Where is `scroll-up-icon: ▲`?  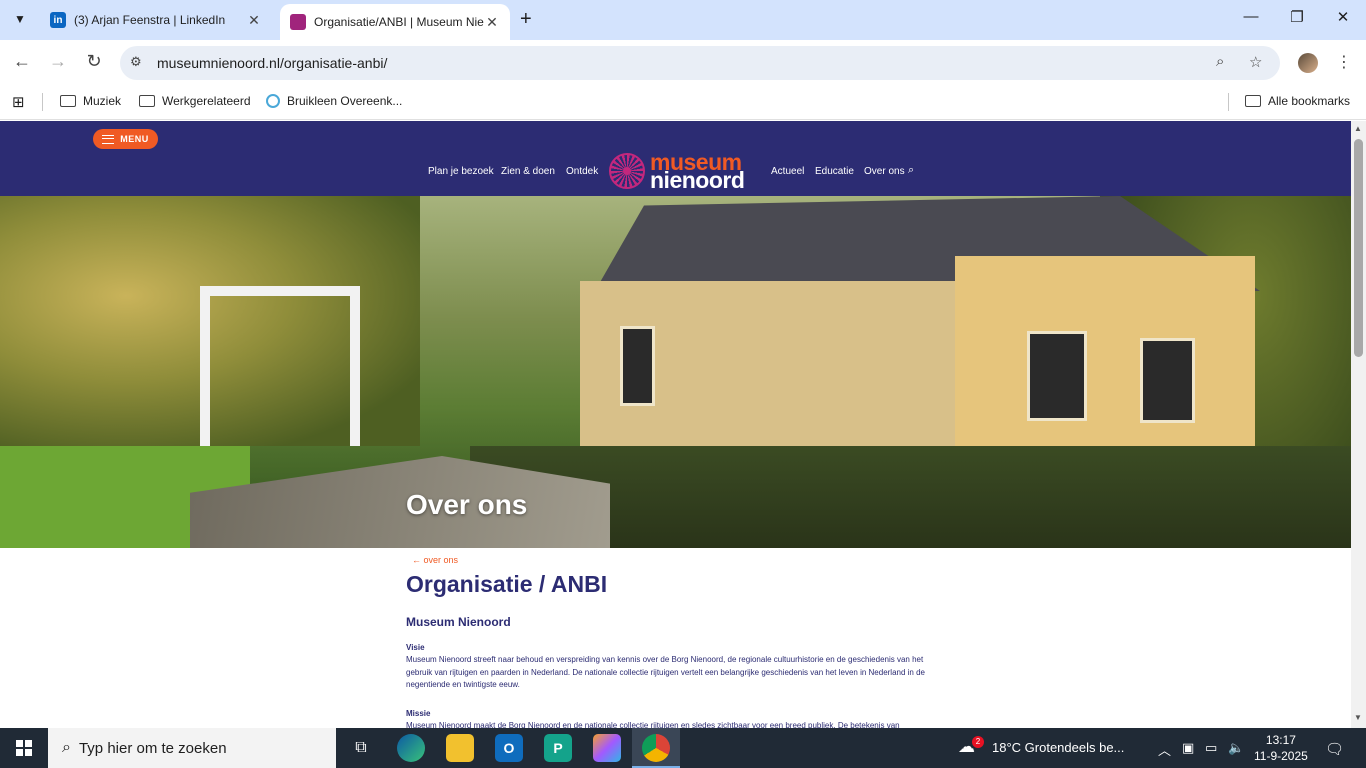
scroll-up-icon: ▲ is located at coordinates (1358, 128).